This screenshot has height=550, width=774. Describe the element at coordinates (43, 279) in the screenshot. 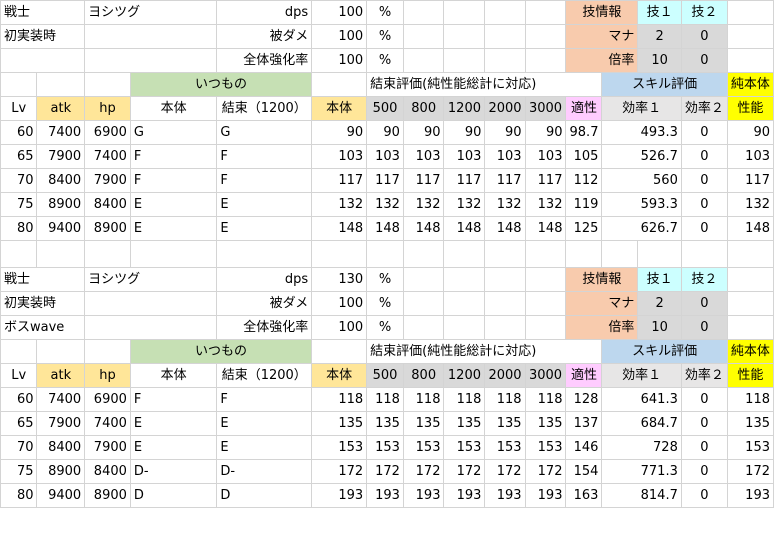

I see `class-cell: 戦士` at that location.